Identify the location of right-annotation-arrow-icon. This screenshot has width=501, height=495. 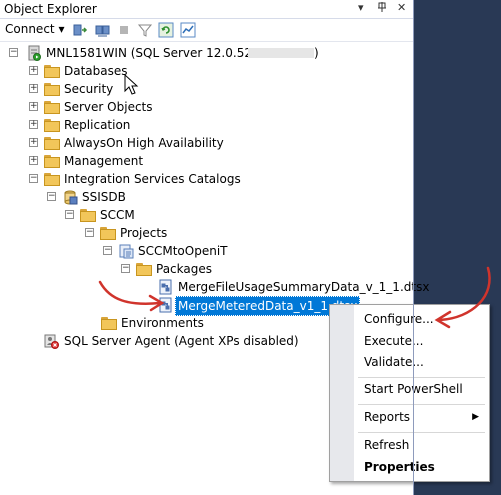
(462, 297).